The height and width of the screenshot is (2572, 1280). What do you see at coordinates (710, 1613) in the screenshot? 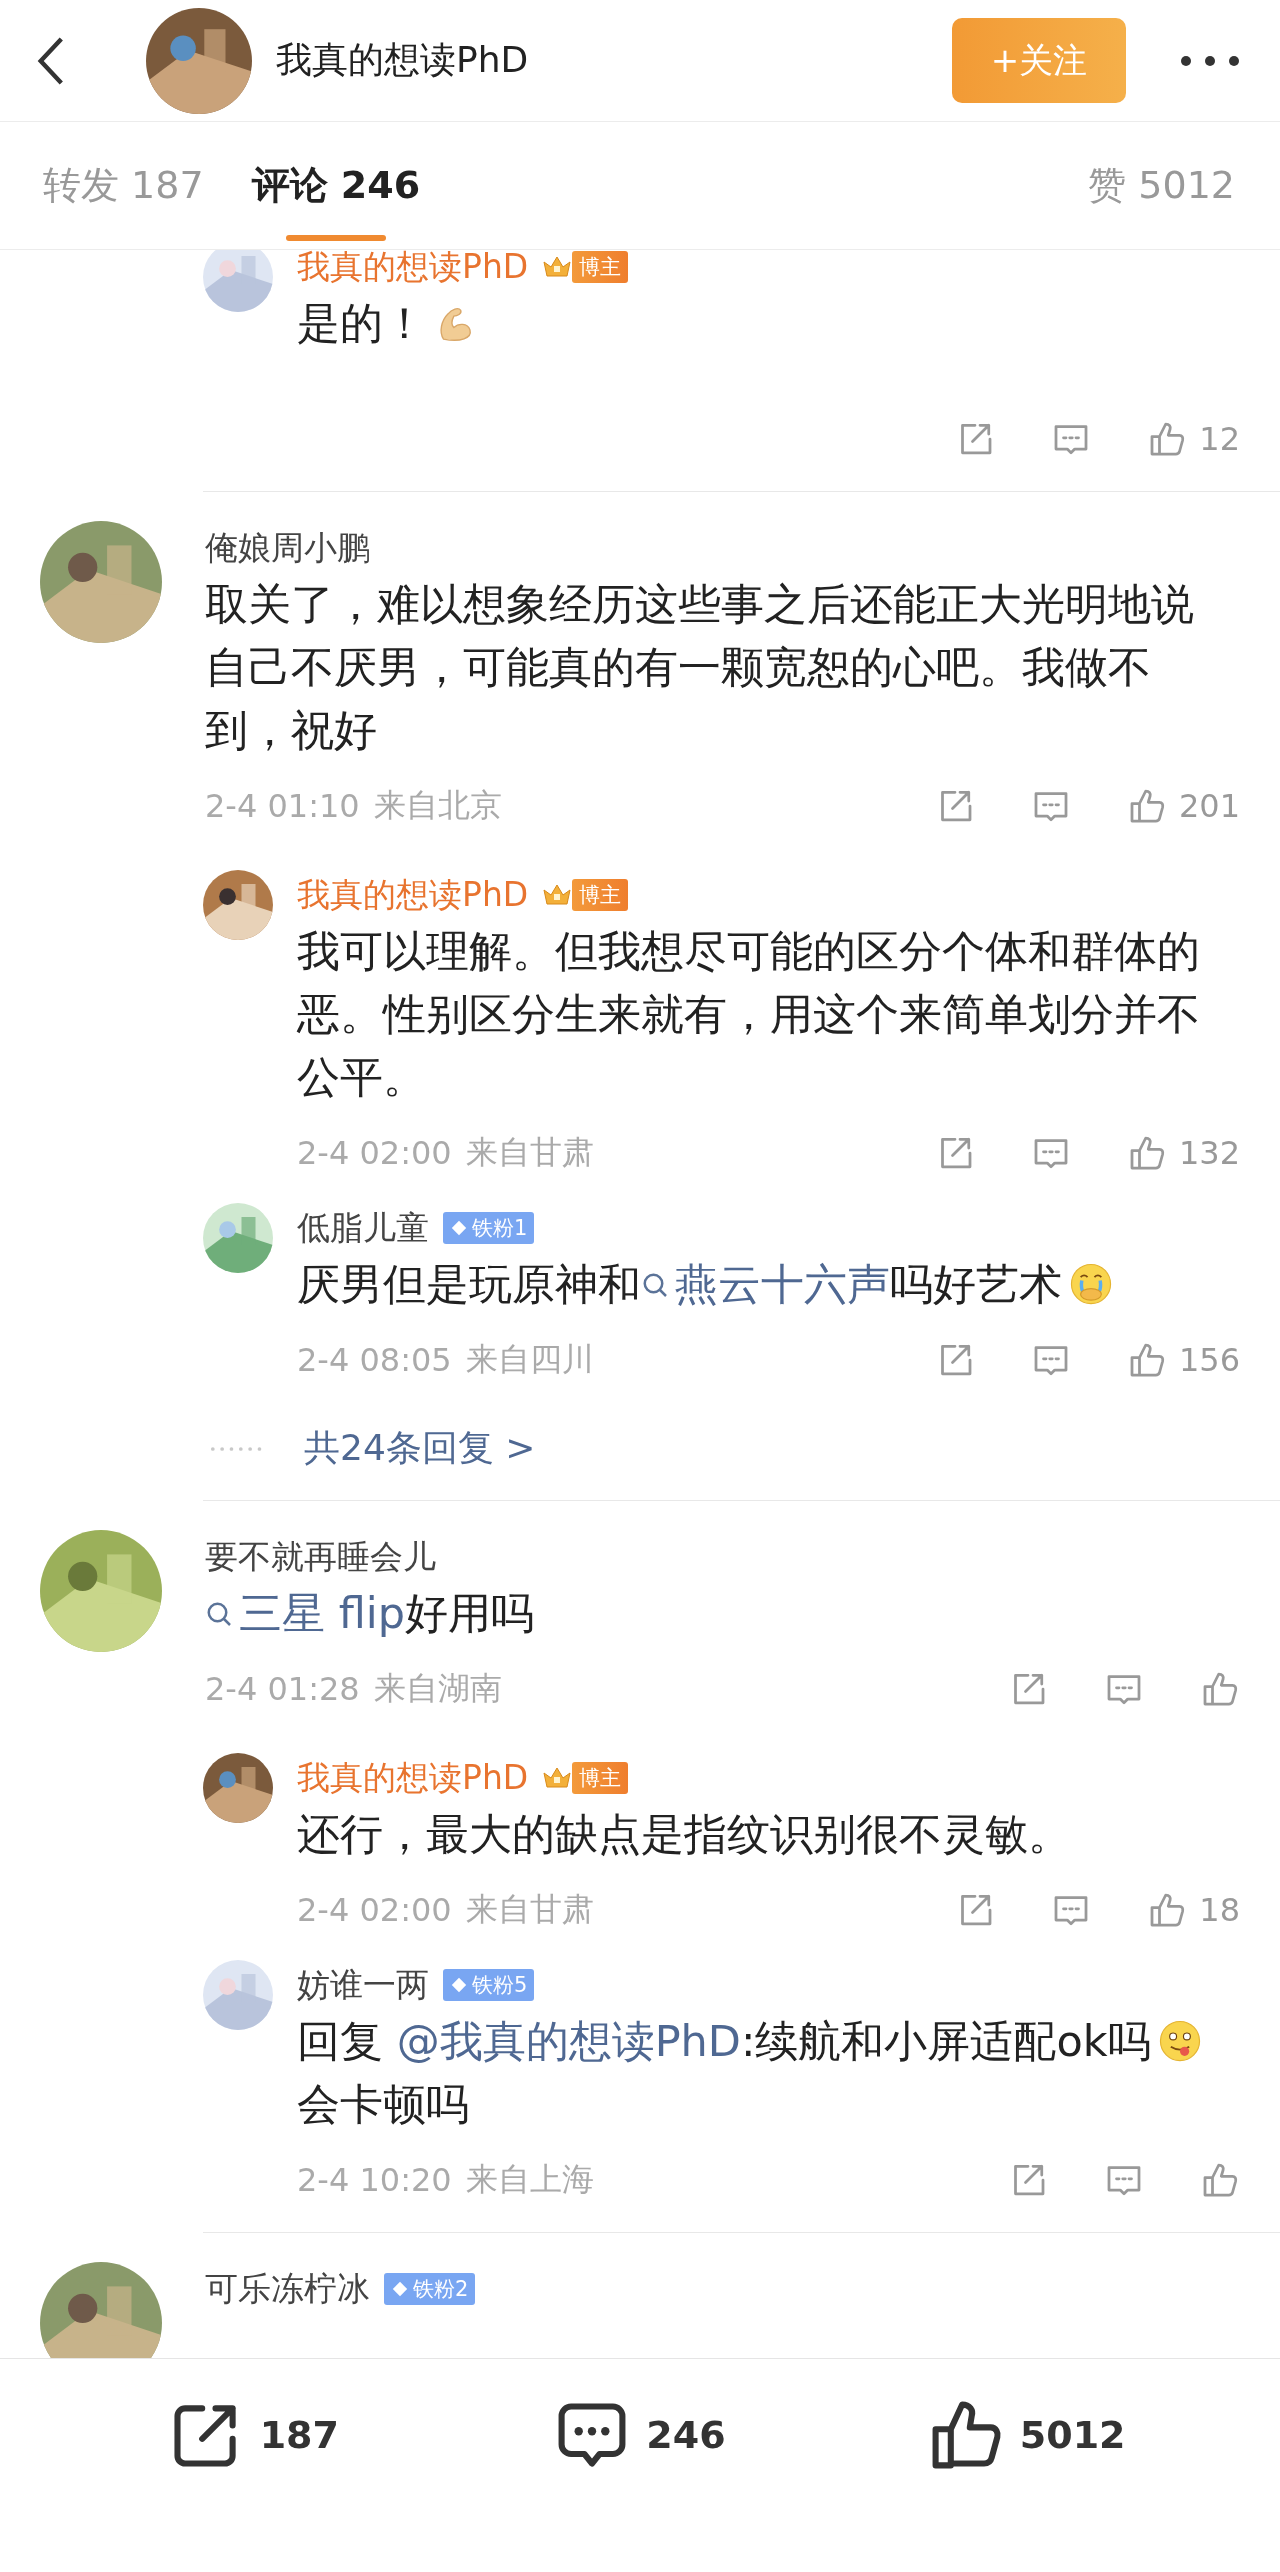
I see `comment-text: 三星 flip好用吗` at bounding box center [710, 1613].